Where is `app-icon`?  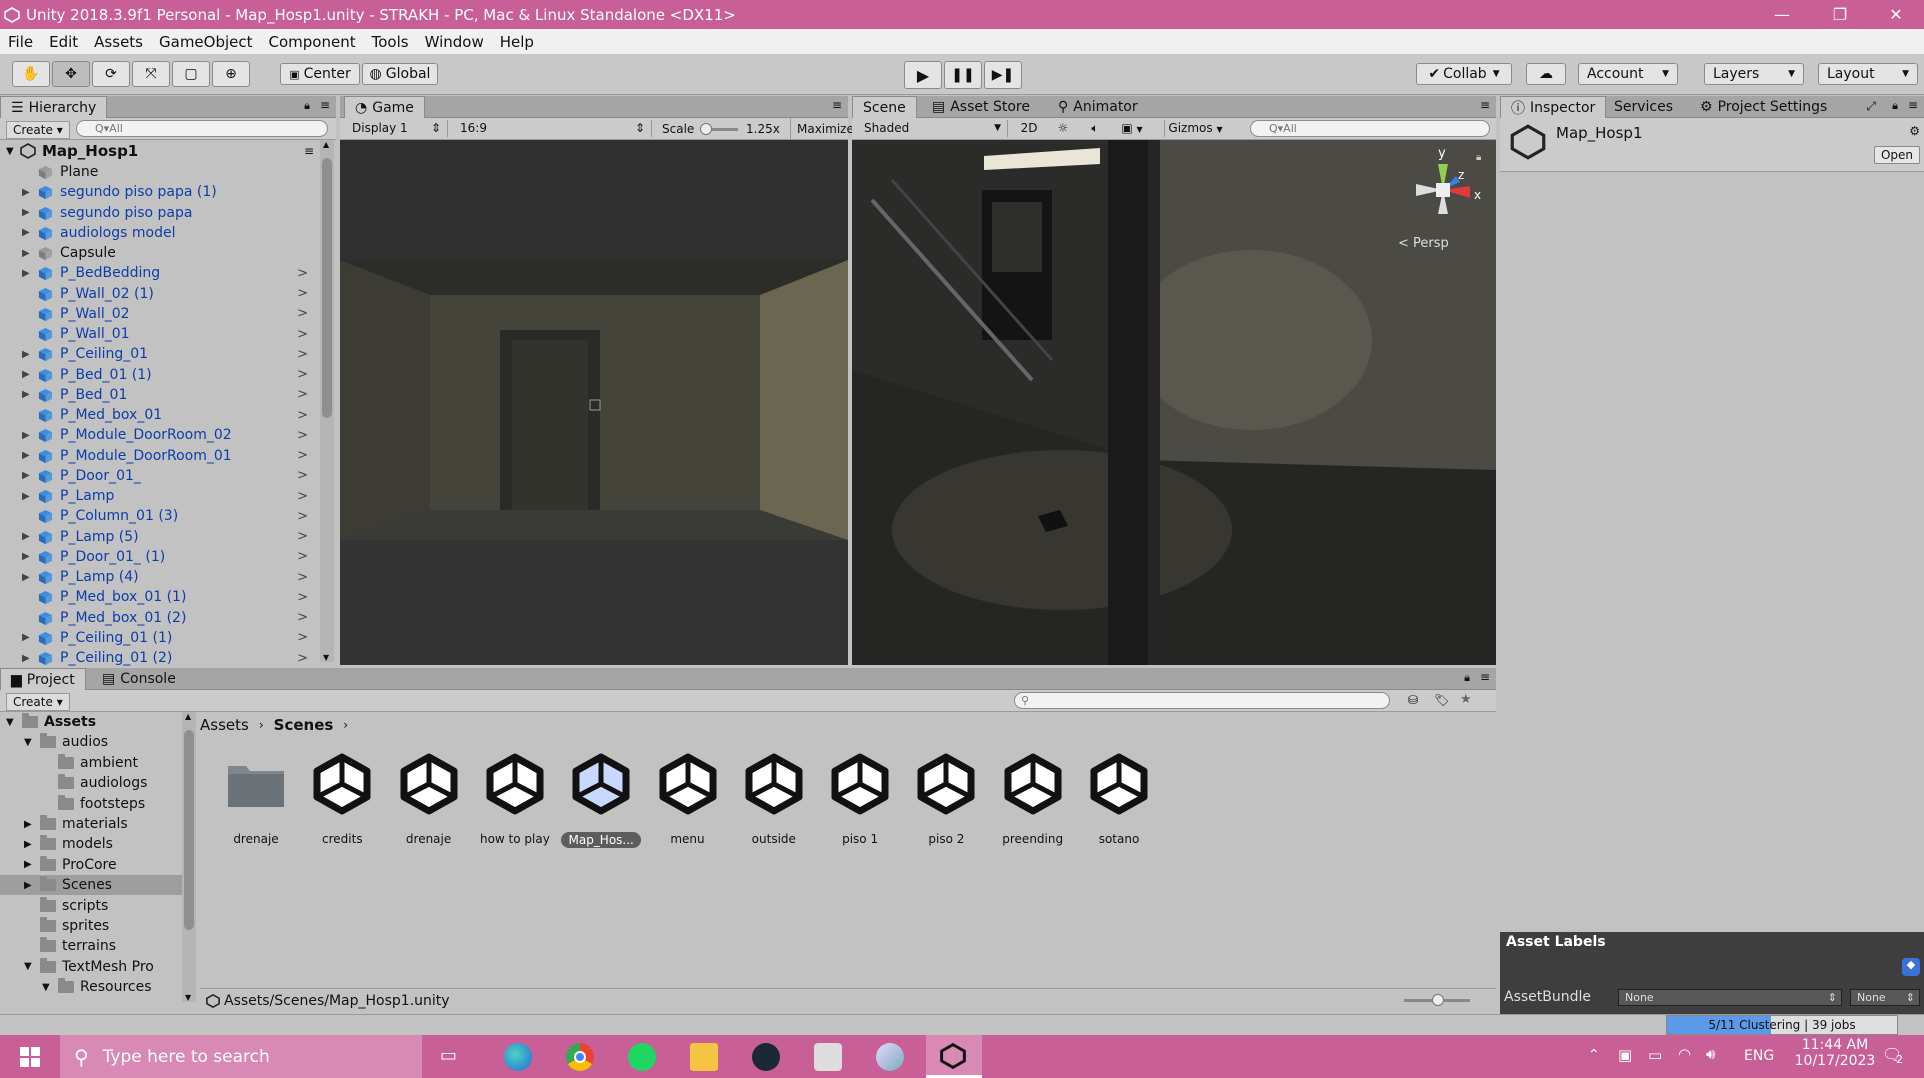
app-icon is located at coordinates (890, 1057).